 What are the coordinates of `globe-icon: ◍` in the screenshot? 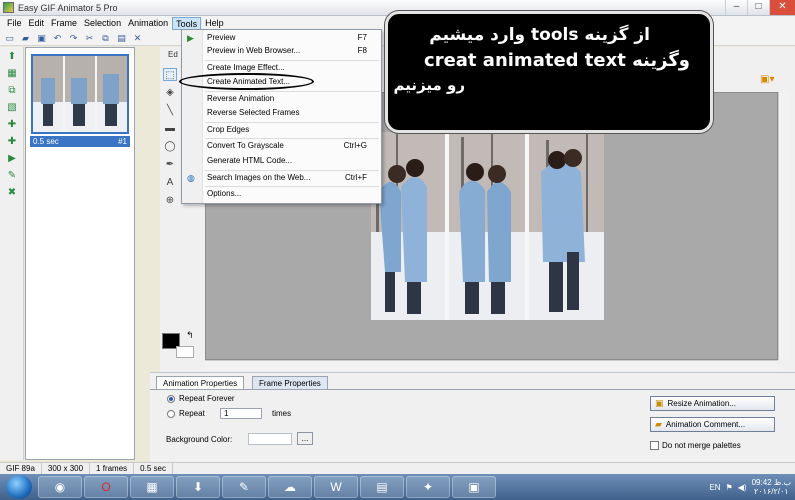 It's located at (191, 178).